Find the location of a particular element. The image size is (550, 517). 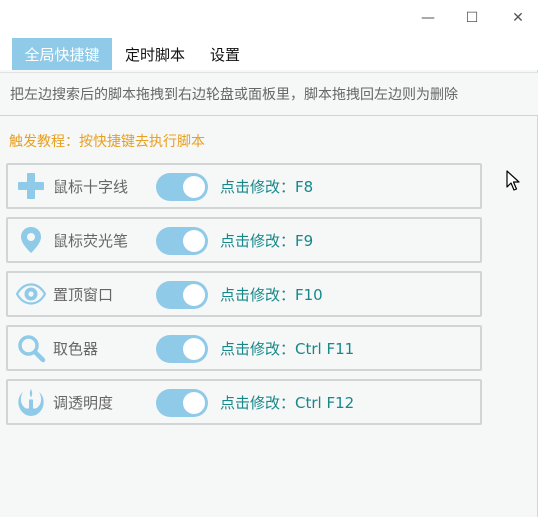

hotkey-edit-link: 点击修改：F10 is located at coordinates (271, 294).